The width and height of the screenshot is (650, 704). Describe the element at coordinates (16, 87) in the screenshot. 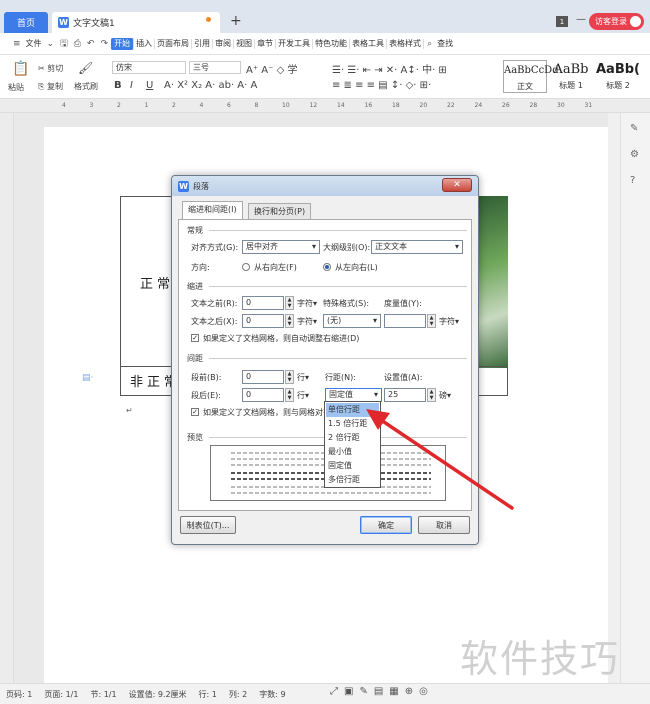

I see `paste-button: 粘贴` at that location.